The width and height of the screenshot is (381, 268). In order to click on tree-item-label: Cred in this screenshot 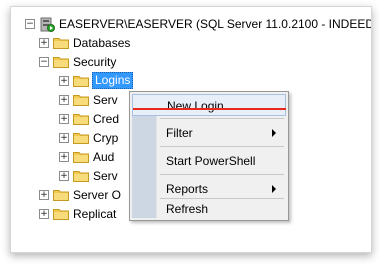, I will do `click(106, 119)`.